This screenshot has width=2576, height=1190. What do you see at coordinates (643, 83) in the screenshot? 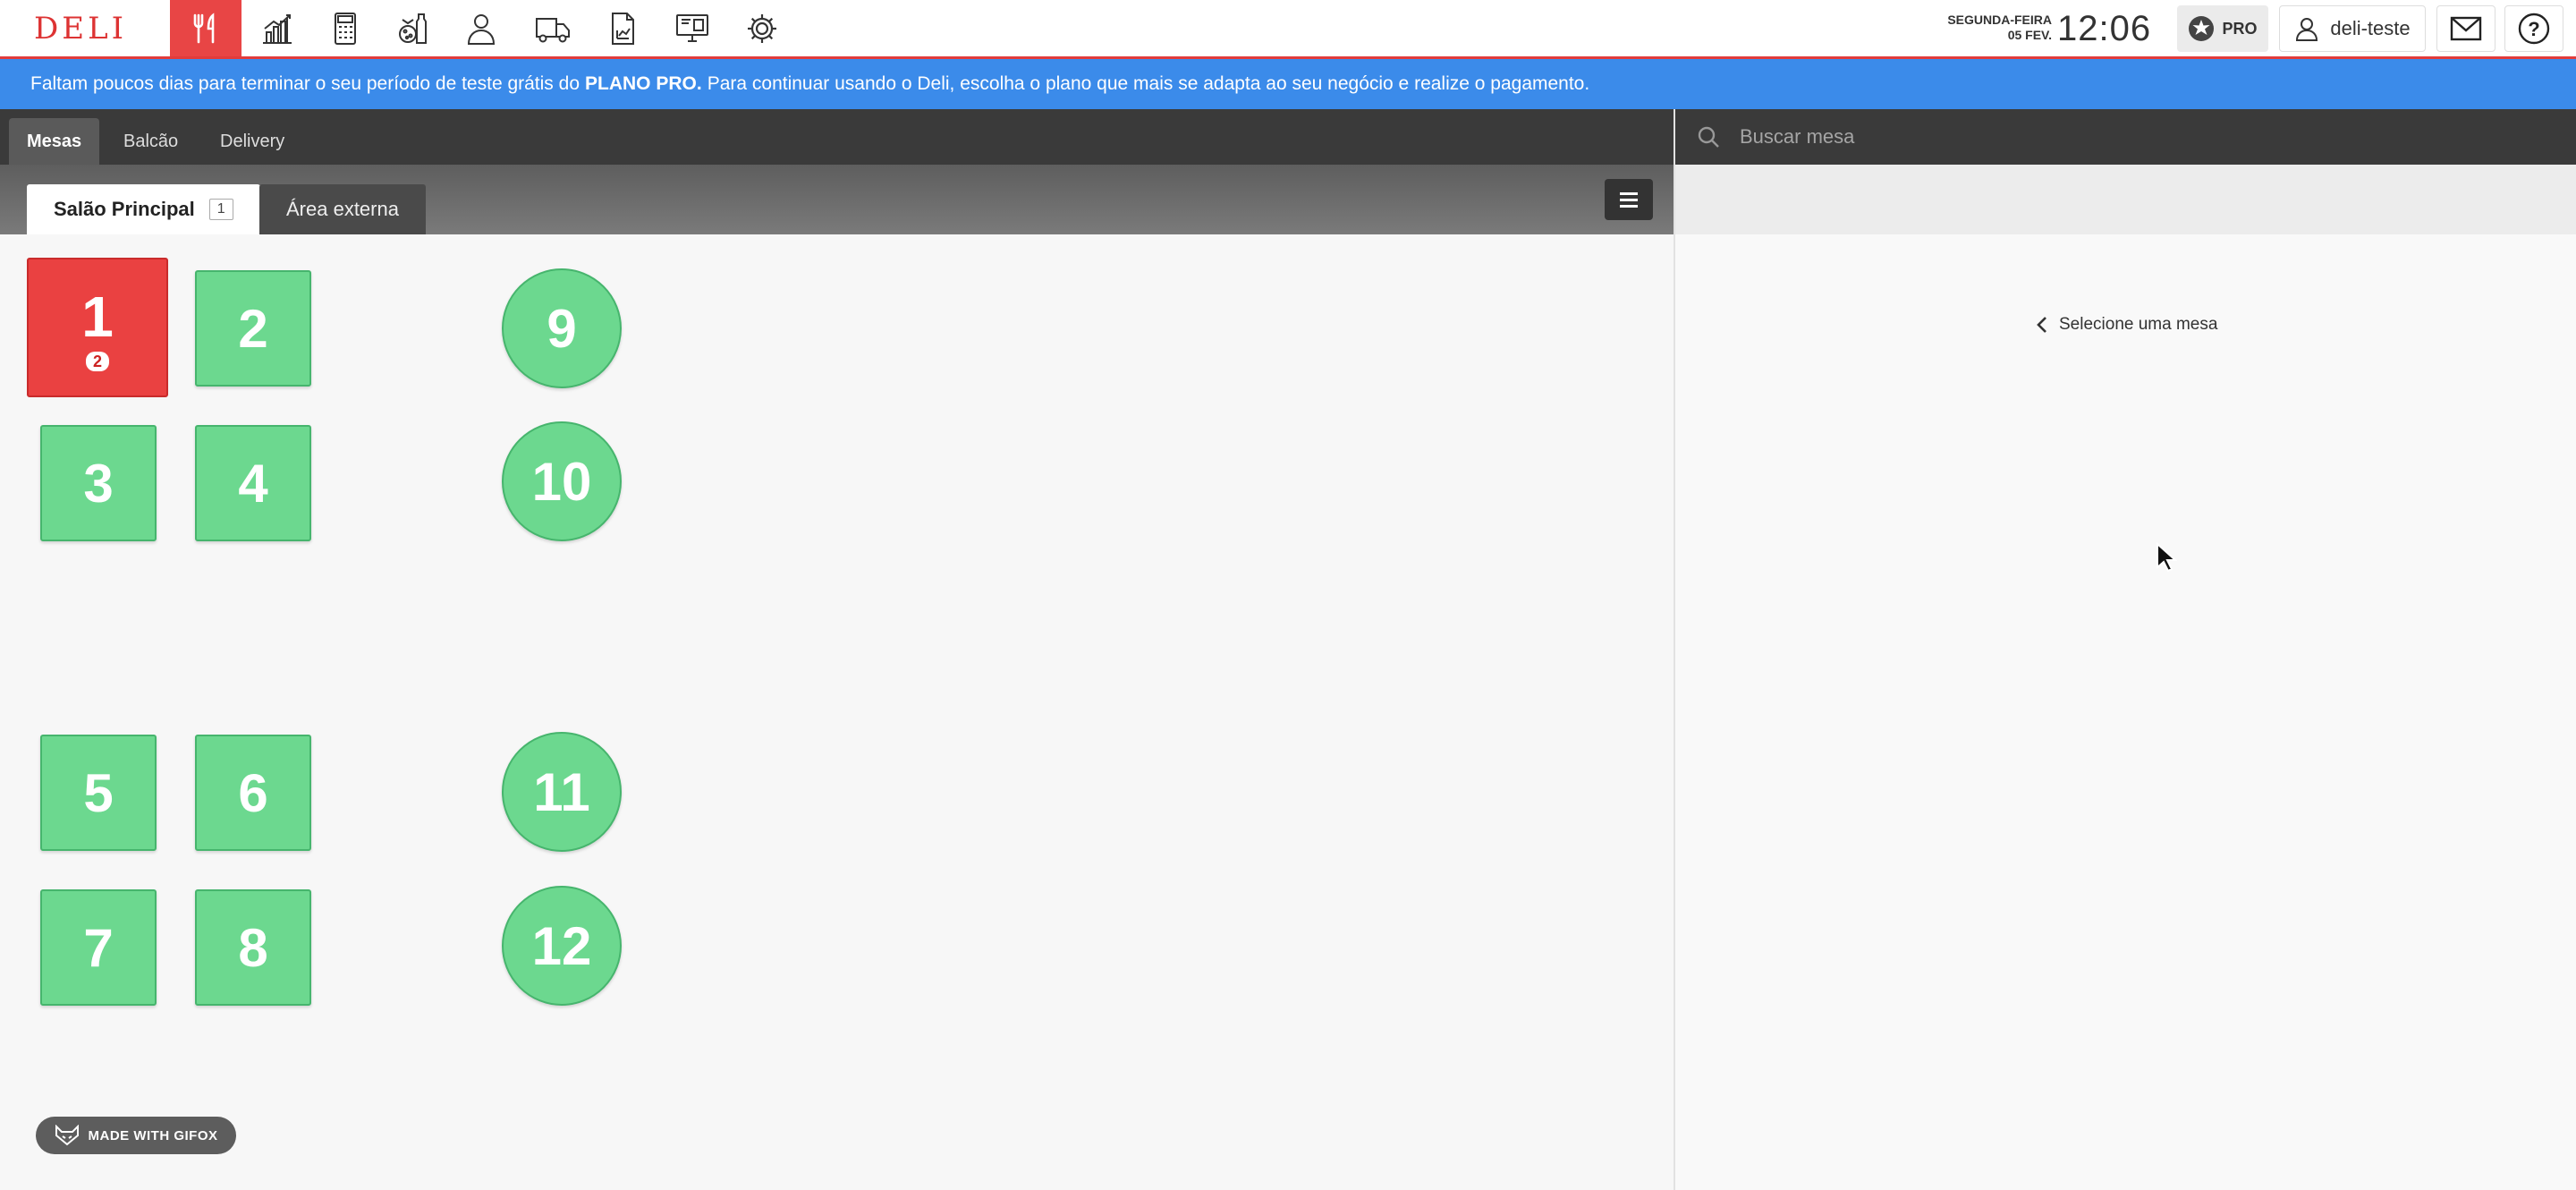
I see `banner-plan-name: PLANO PRO.` at bounding box center [643, 83].